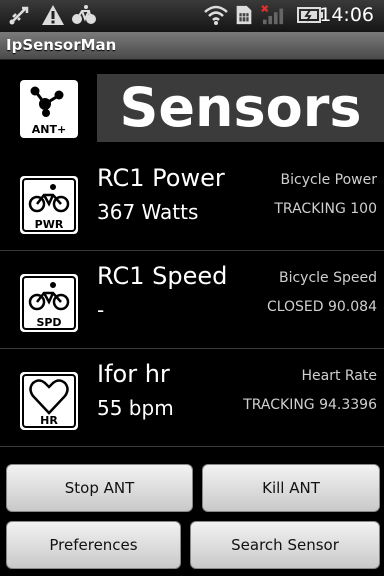 Image resolution: width=384 pixels, height=576 pixels. I want to click on page-title: Sensors, so click(240, 107).